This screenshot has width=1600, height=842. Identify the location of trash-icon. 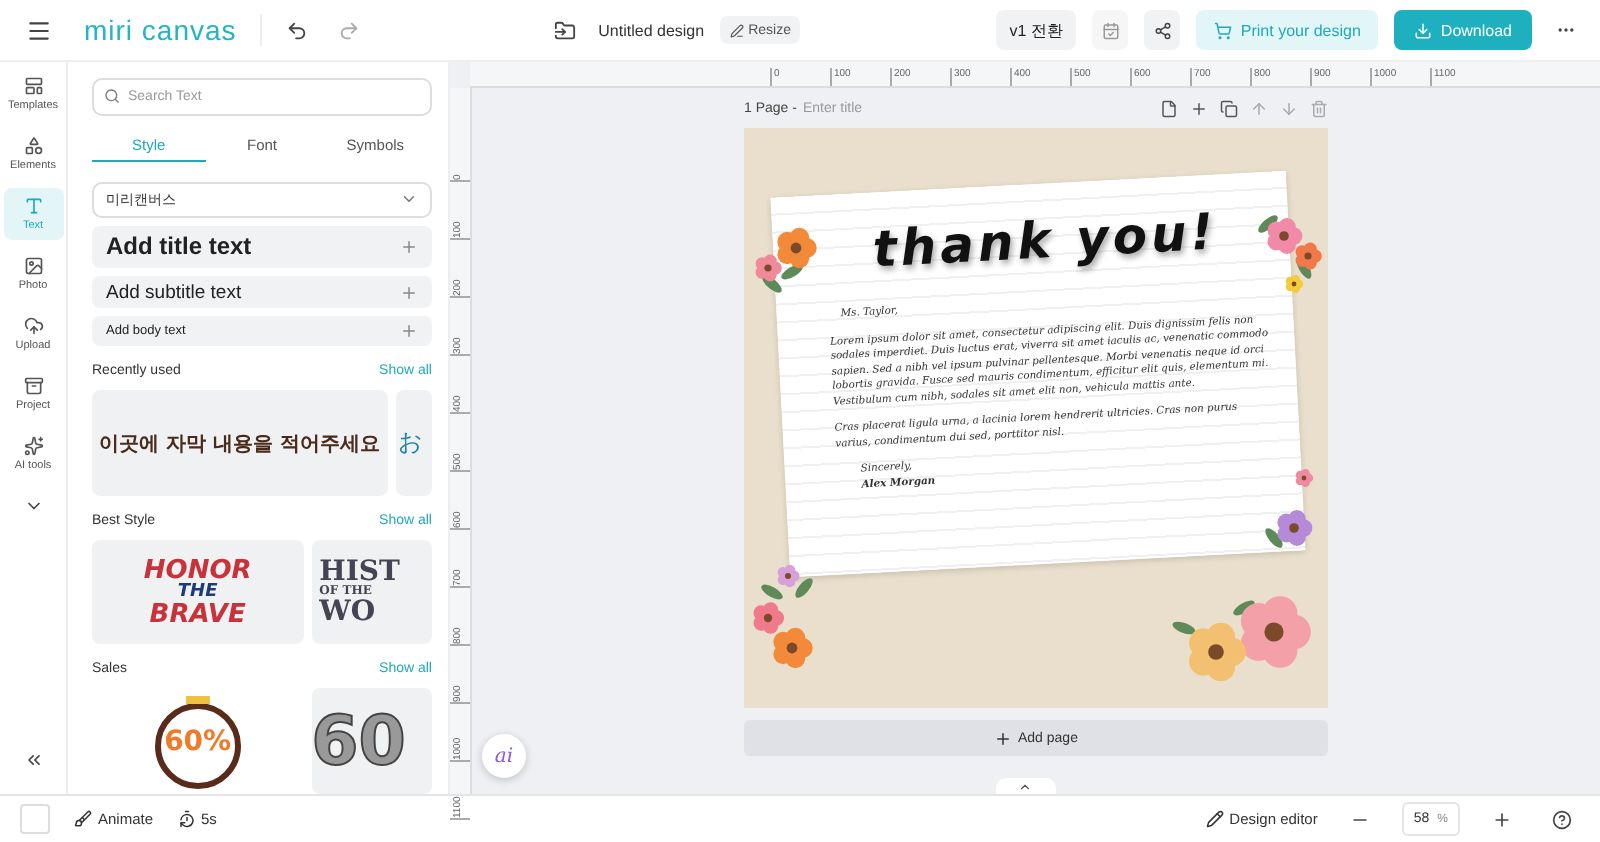
(1319, 108).